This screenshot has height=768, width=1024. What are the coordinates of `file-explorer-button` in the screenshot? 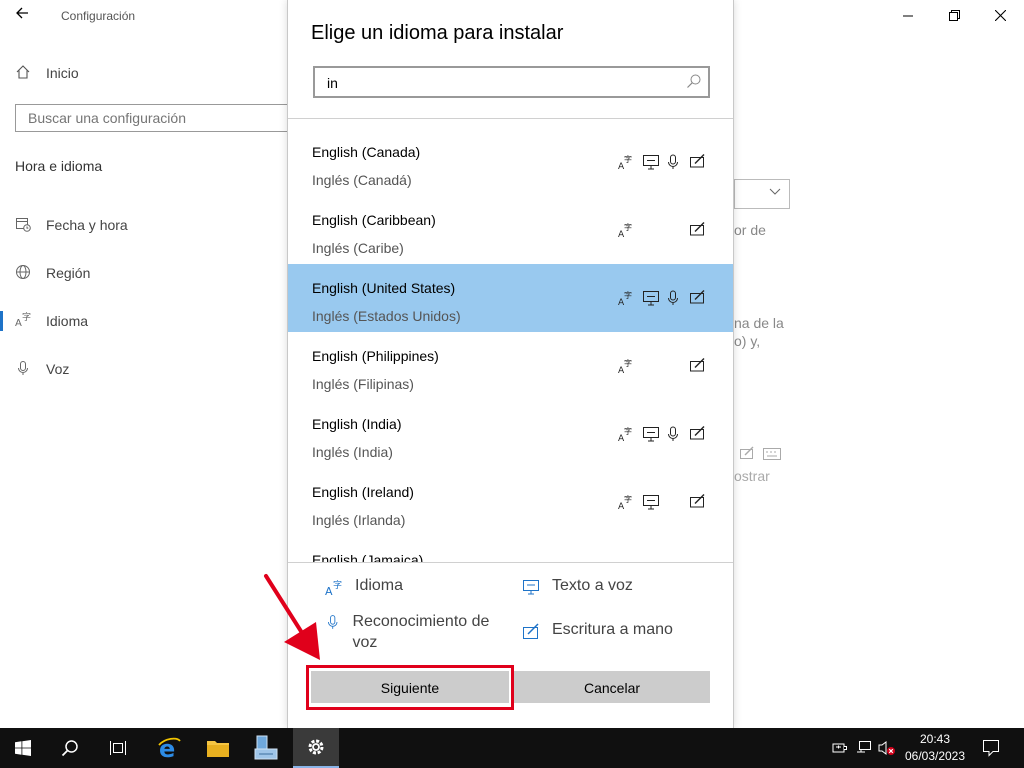 It's located at (218, 748).